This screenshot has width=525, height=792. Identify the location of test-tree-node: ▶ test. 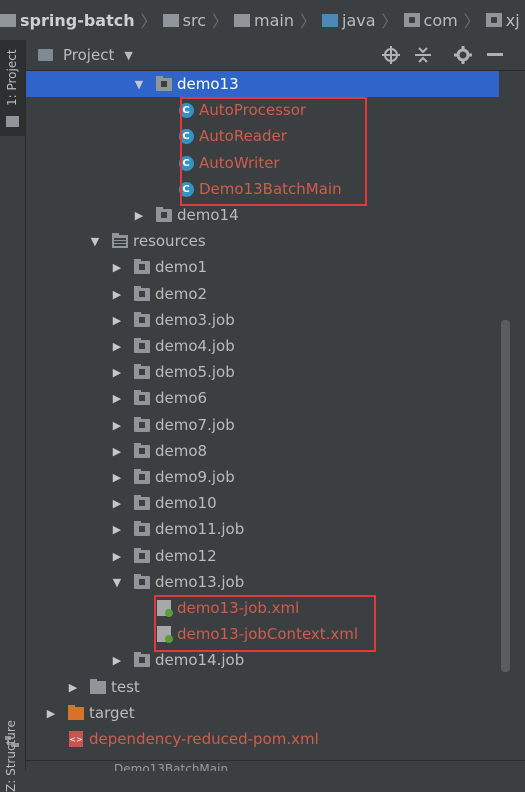
(262, 687).